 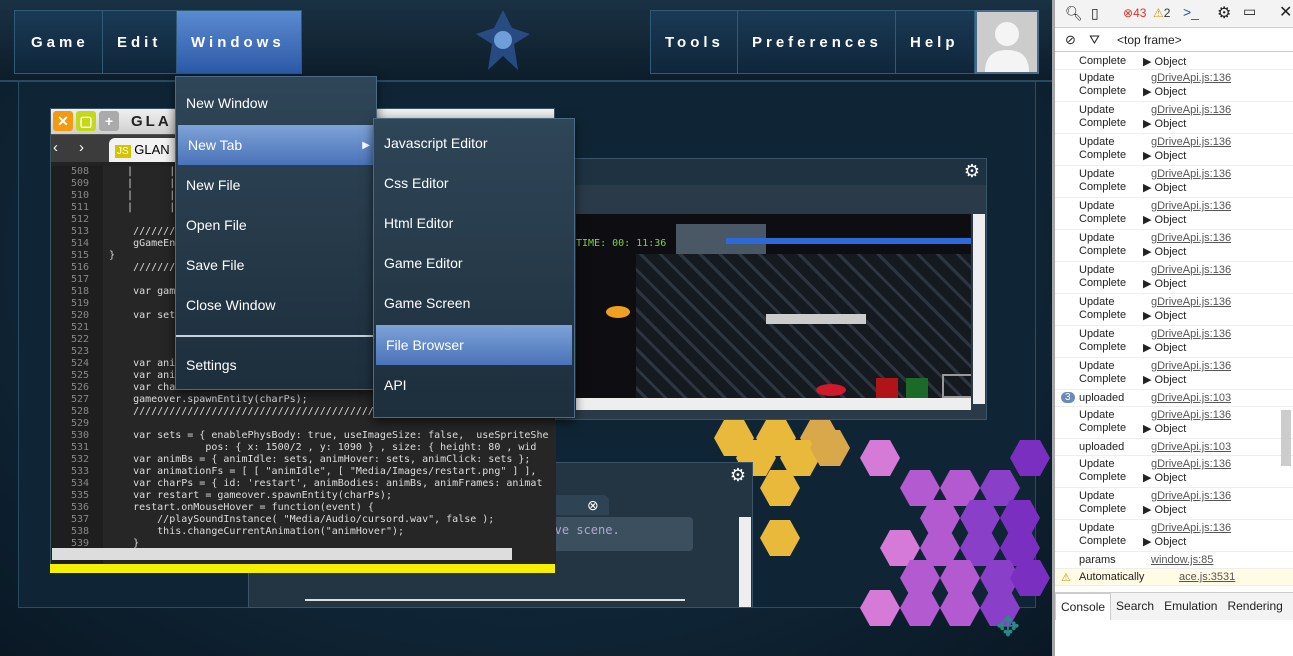 I want to click on nav-back-icon: ‹, so click(x=55, y=147).